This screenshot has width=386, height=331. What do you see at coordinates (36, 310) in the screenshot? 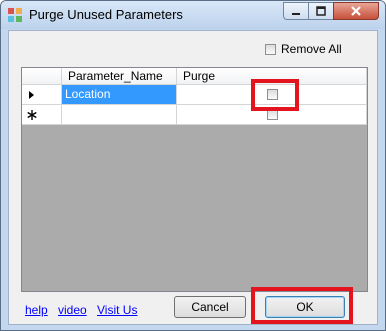
I see `help-link: help` at bounding box center [36, 310].